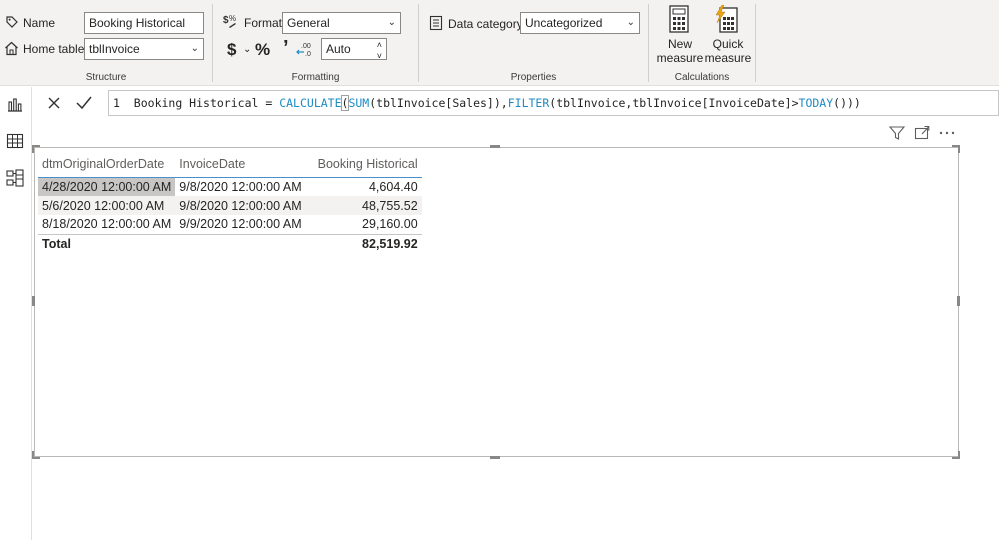 The width and height of the screenshot is (999, 540). I want to click on total-value: 82,519.92, so click(363, 243).